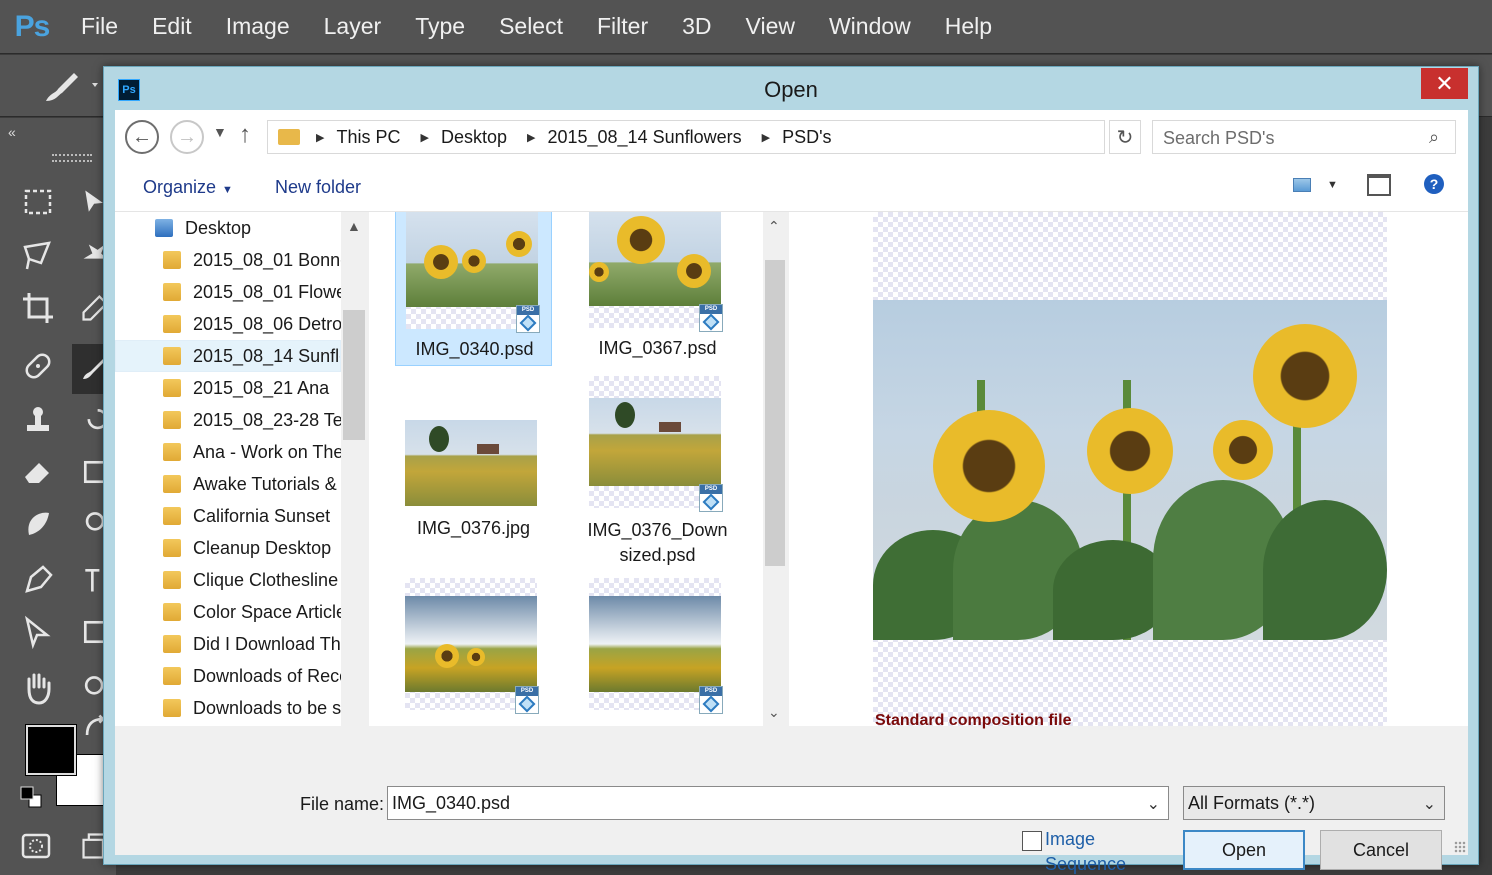 The image size is (1492, 875). What do you see at coordinates (806, 137) in the screenshot?
I see `breadcrumb-psds: PSD's` at bounding box center [806, 137].